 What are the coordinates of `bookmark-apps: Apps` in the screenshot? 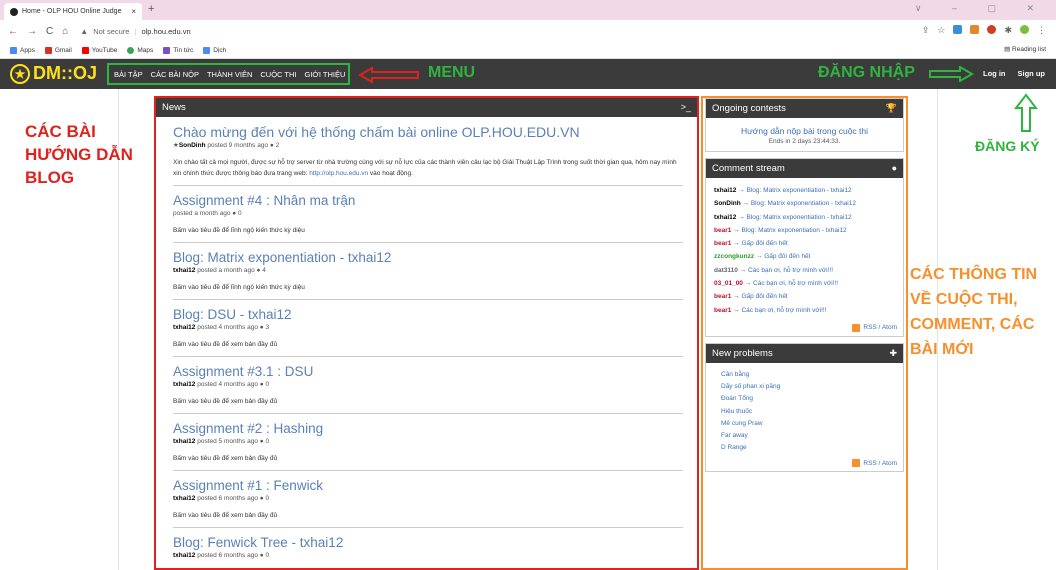 It's located at (22, 50).